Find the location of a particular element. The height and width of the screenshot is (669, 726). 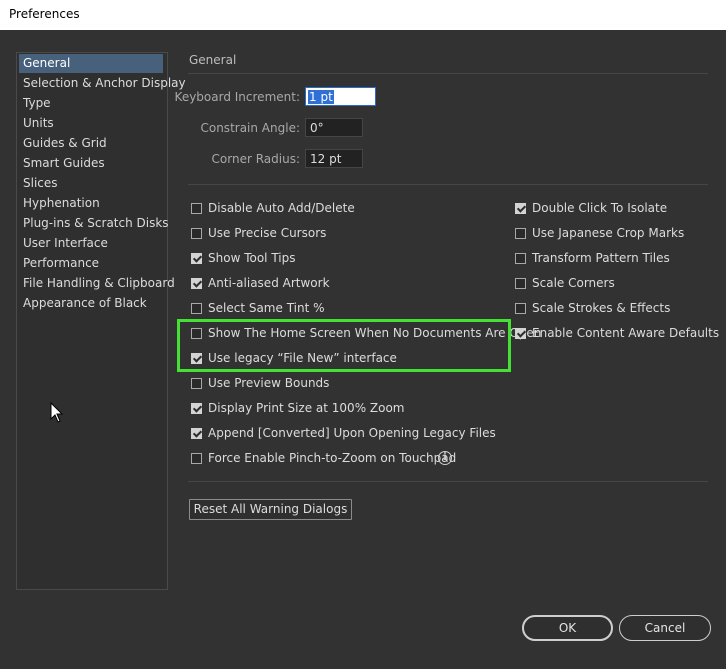

option-label: Use Precise Cursors is located at coordinates (267, 233).